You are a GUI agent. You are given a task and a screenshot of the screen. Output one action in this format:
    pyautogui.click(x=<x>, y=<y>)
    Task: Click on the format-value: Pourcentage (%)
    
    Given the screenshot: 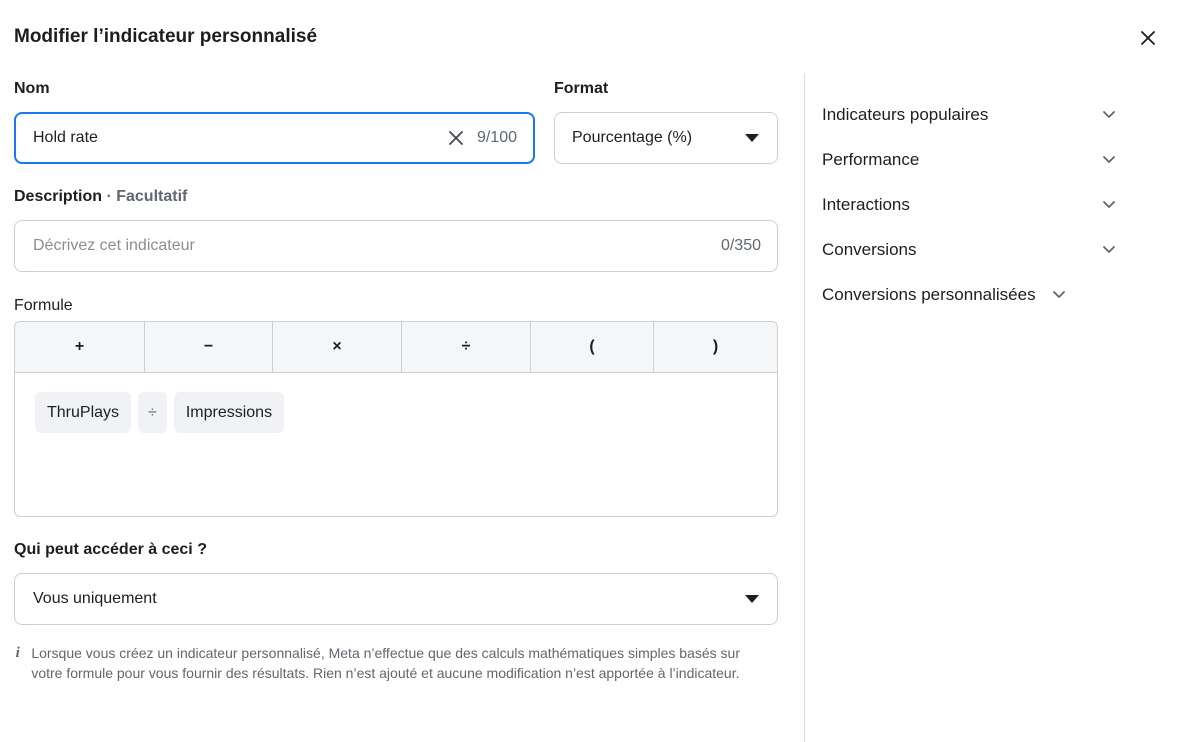 What is the action you would take?
    pyautogui.click(x=632, y=137)
    